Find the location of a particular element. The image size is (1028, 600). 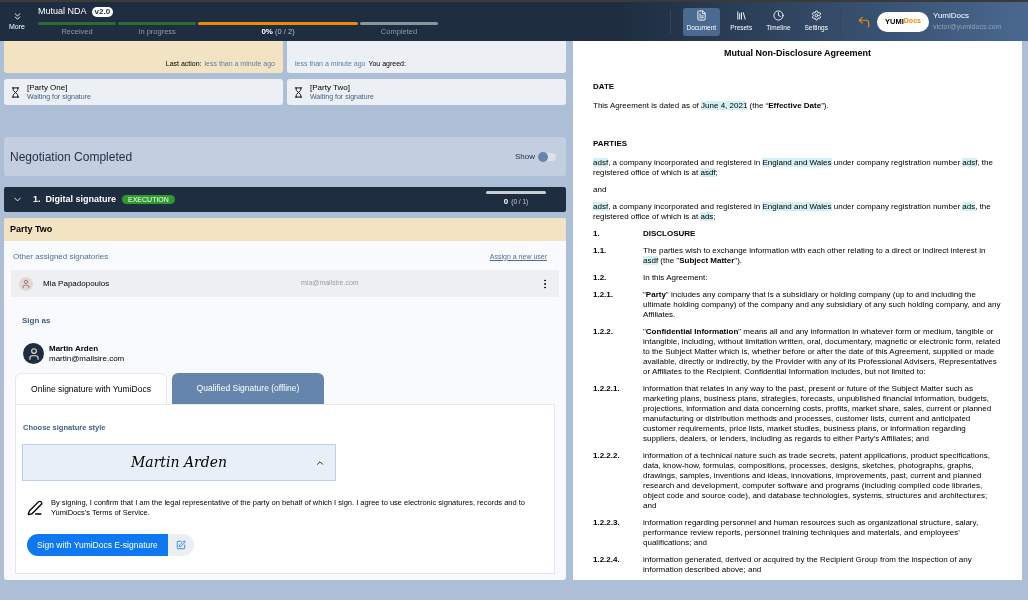

clause-number: 1.2.2. is located at coordinates (603, 332).